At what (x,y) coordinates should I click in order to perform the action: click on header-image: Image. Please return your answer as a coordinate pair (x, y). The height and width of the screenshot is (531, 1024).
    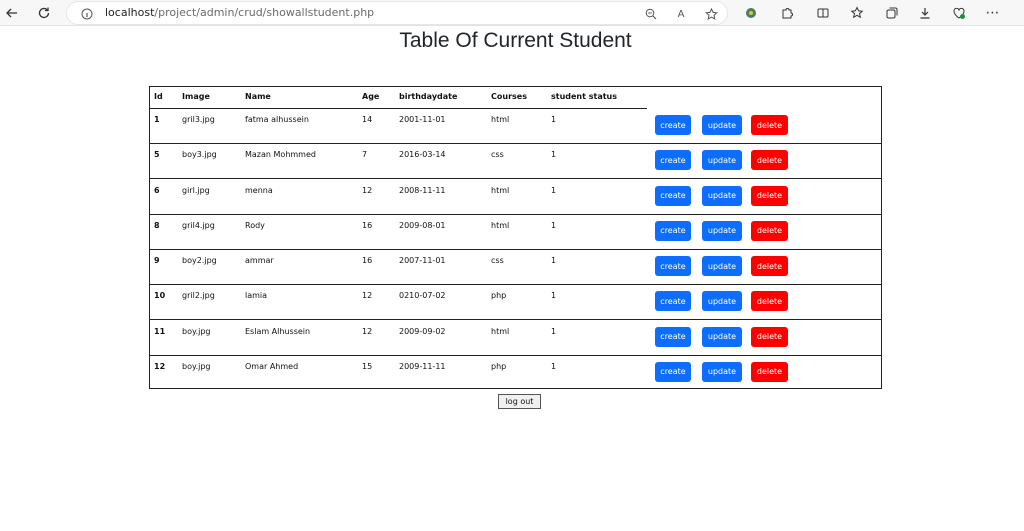
    Looking at the image, I should click on (196, 96).